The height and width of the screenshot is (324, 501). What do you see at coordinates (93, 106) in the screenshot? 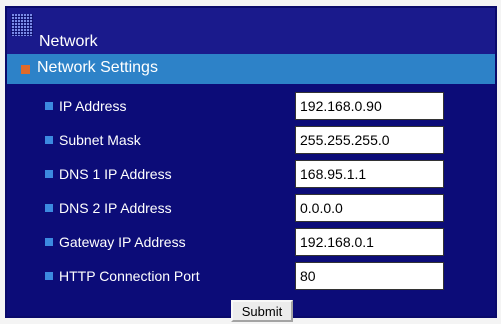
I see `ip-address-label: IP Address` at bounding box center [93, 106].